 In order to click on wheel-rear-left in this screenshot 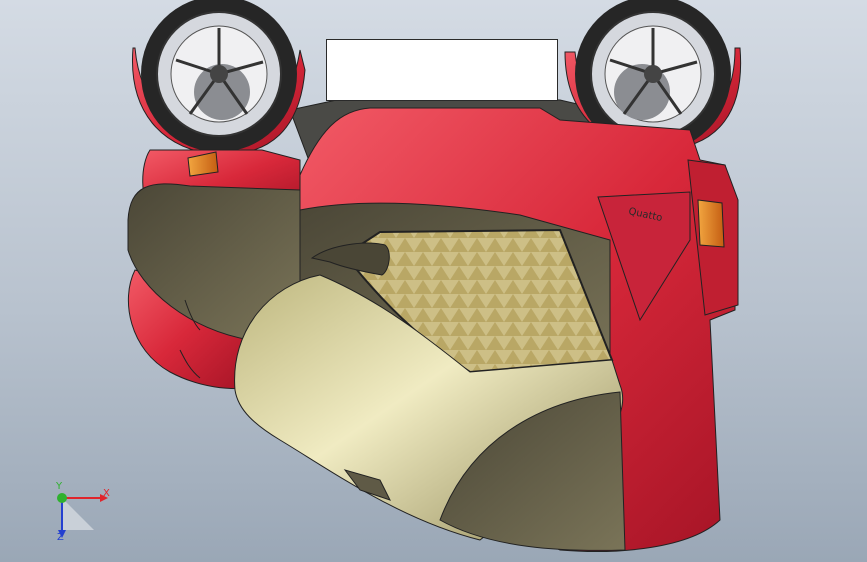, I will do `click(219, 76)`.